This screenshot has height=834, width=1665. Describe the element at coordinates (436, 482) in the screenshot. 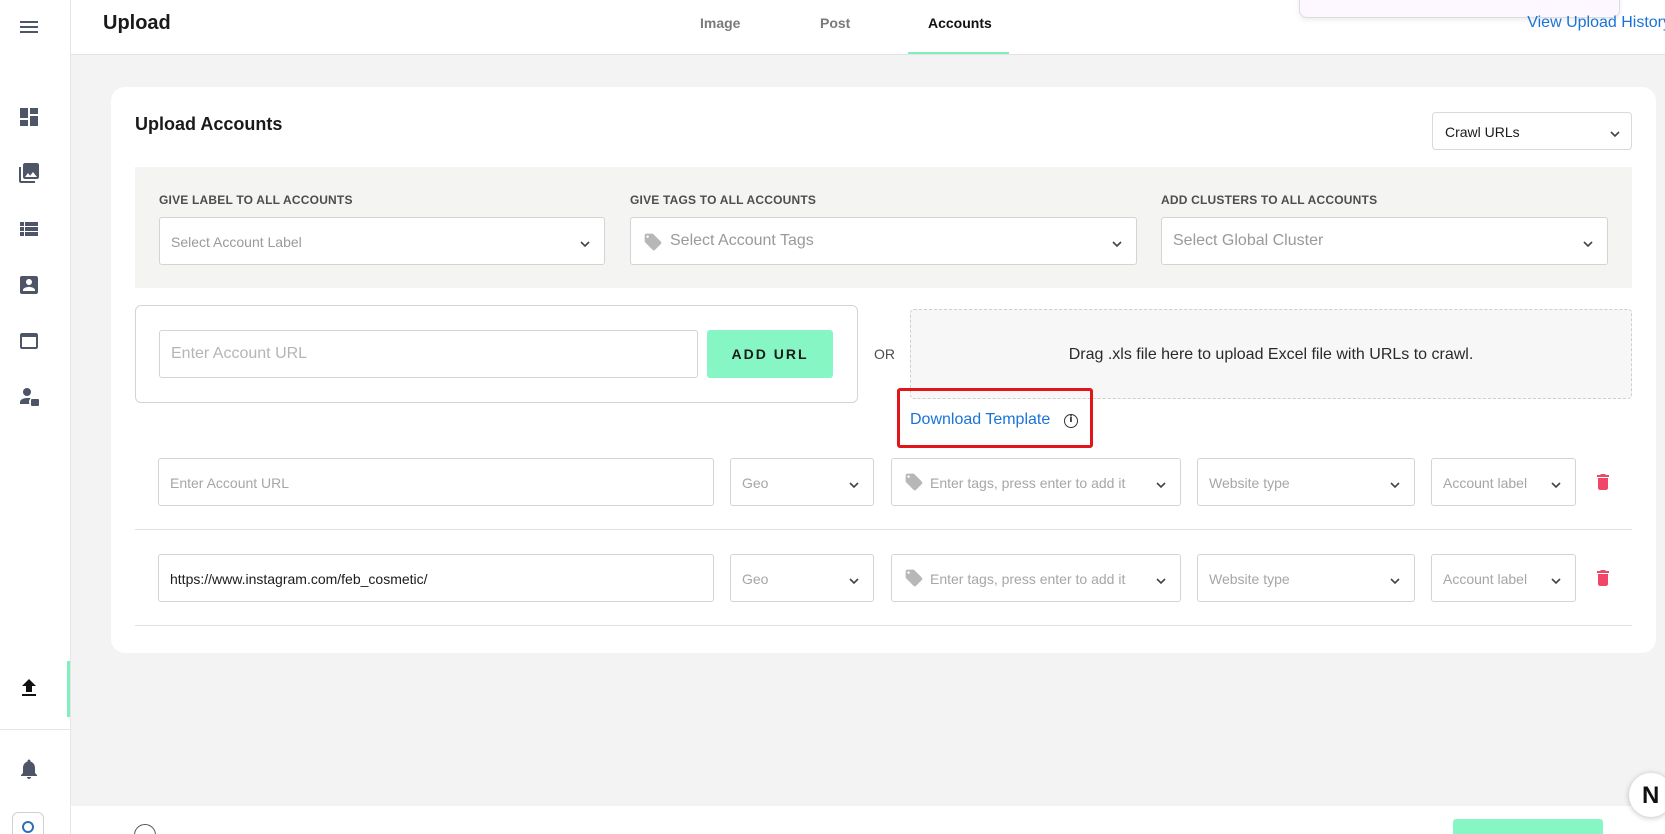

I see `row-url-input: Enter Account URL` at that location.